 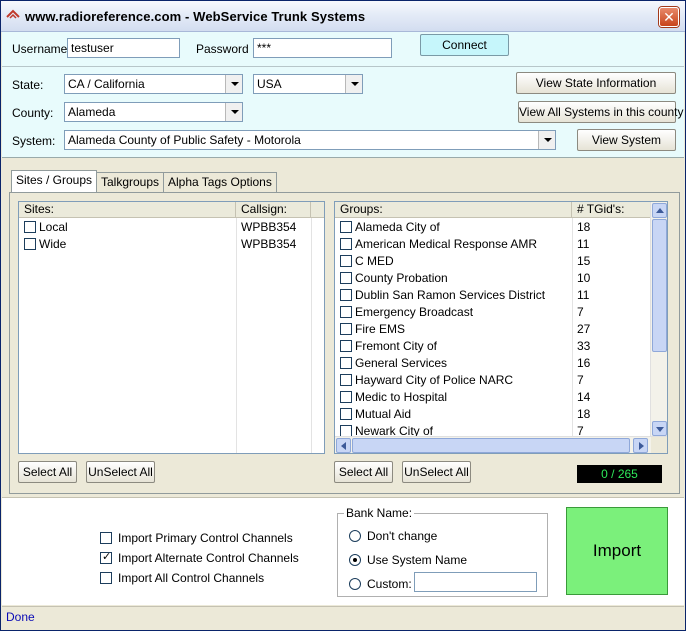 What do you see at coordinates (493, 414) in the screenshot?
I see `group-row: Mutual Aid 18` at bounding box center [493, 414].